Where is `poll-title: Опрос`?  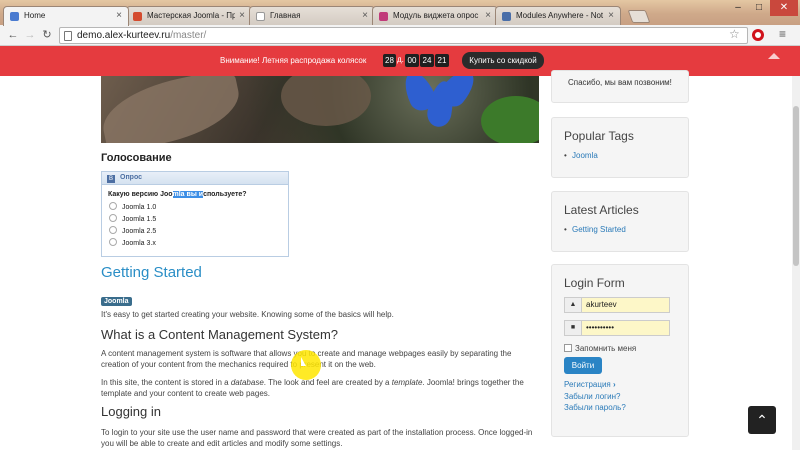
poll-title: Опрос is located at coordinates (131, 177).